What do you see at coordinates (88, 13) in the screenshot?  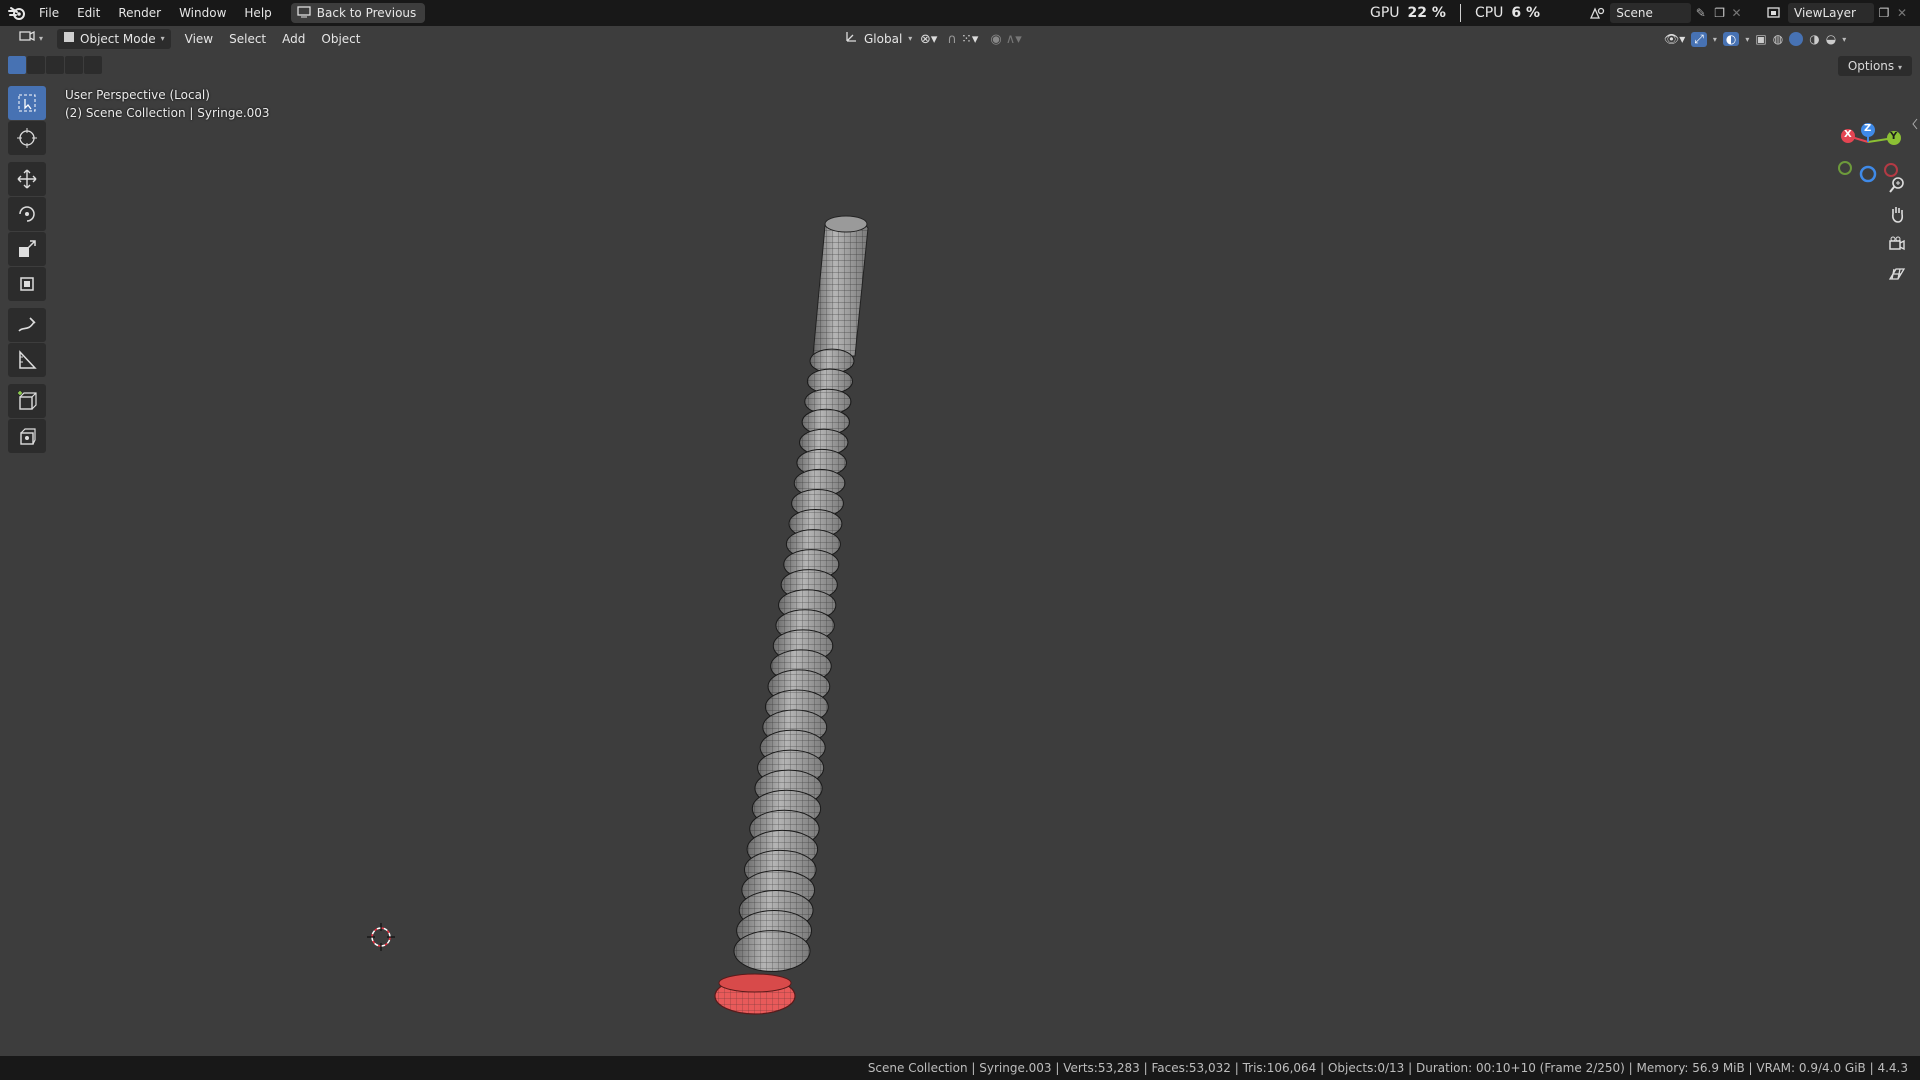 I see `menu-edit: Edit` at bounding box center [88, 13].